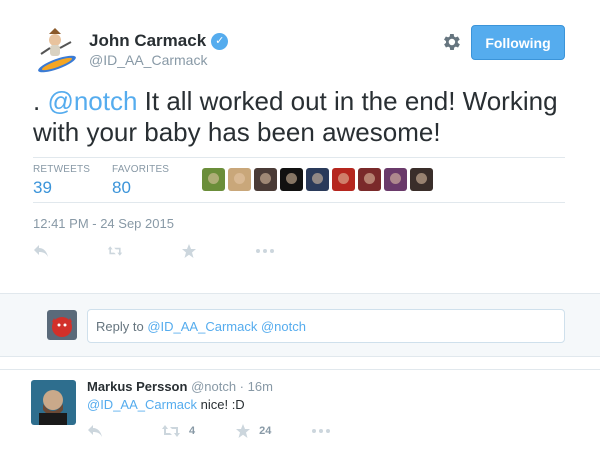 The image size is (600, 449). What do you see at coordinates (62, 325) in the screenshot?
I see `current-user-avatar` at bounding box center [62, 325].